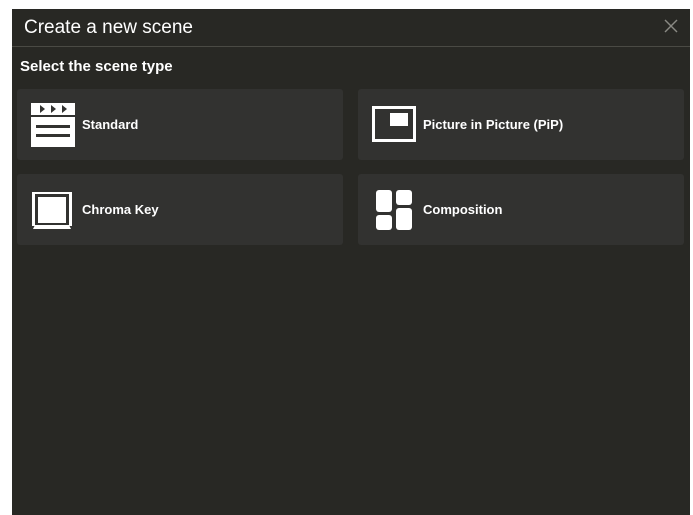  I want to click on composition-grid-icon, so click(394, 210).